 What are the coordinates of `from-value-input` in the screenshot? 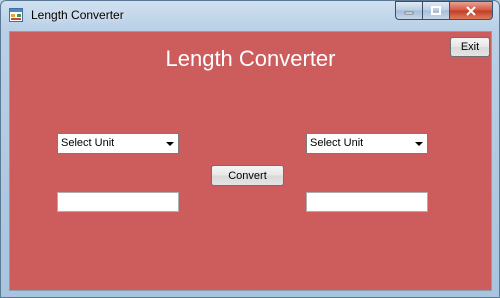 It's located at (118, 202).